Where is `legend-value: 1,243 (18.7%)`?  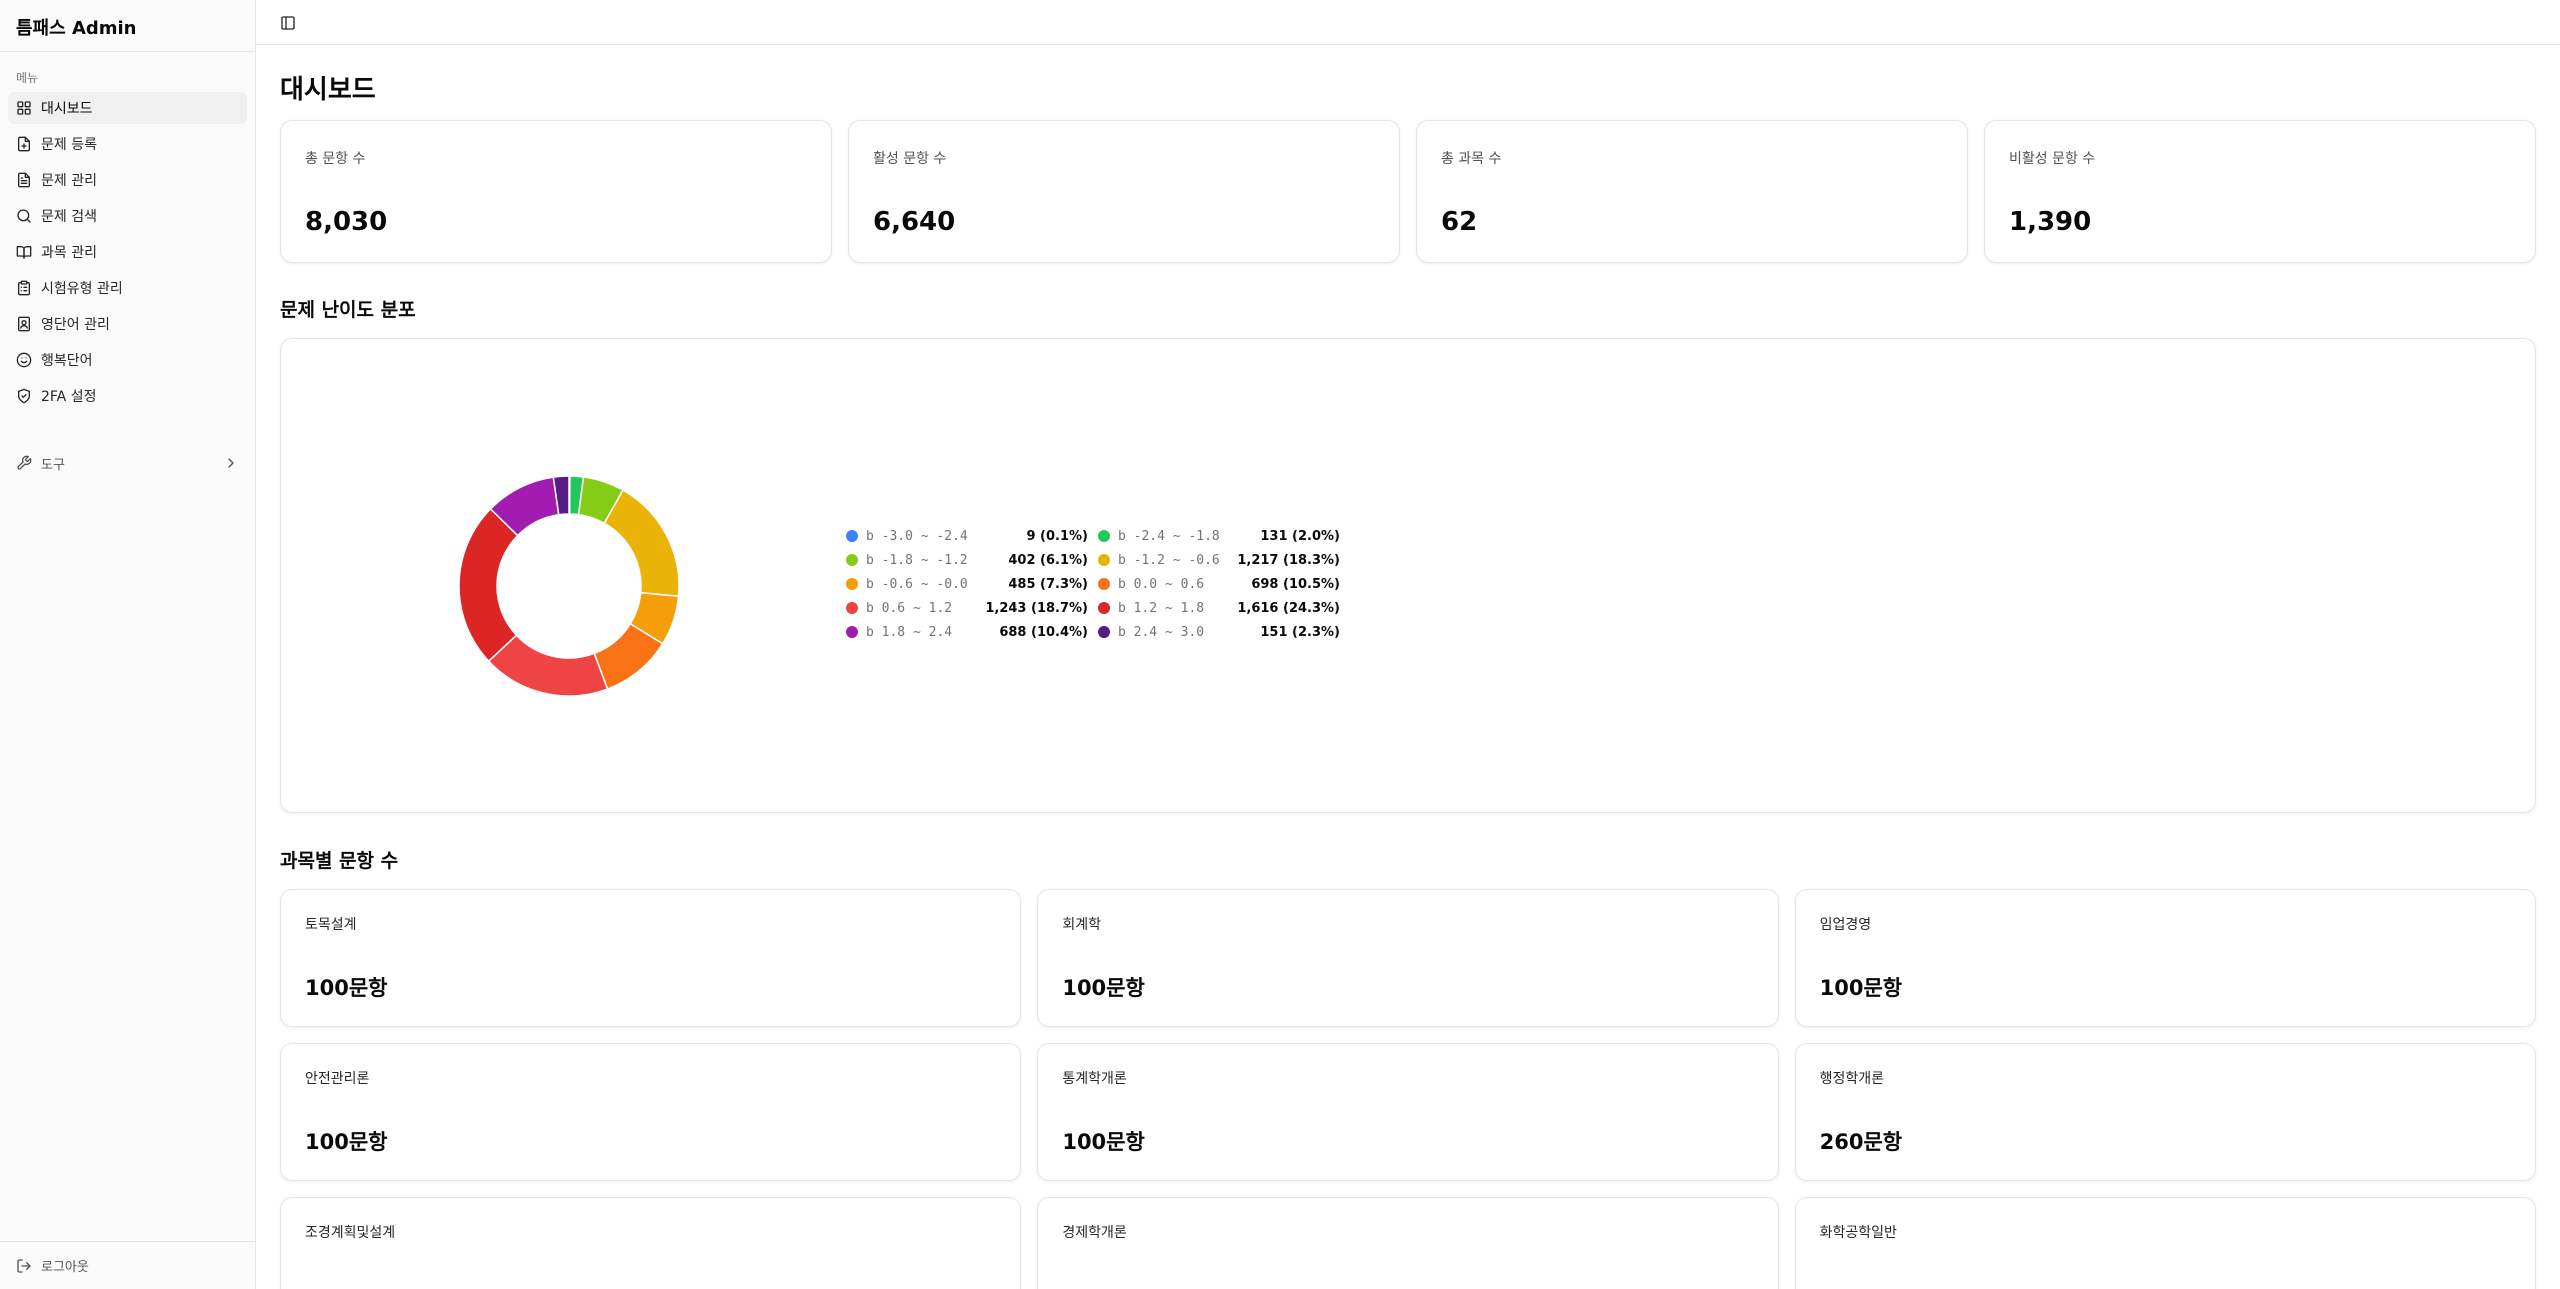 legend-value: 1,243 (18.7%) is located at coordinates (1036, 608).